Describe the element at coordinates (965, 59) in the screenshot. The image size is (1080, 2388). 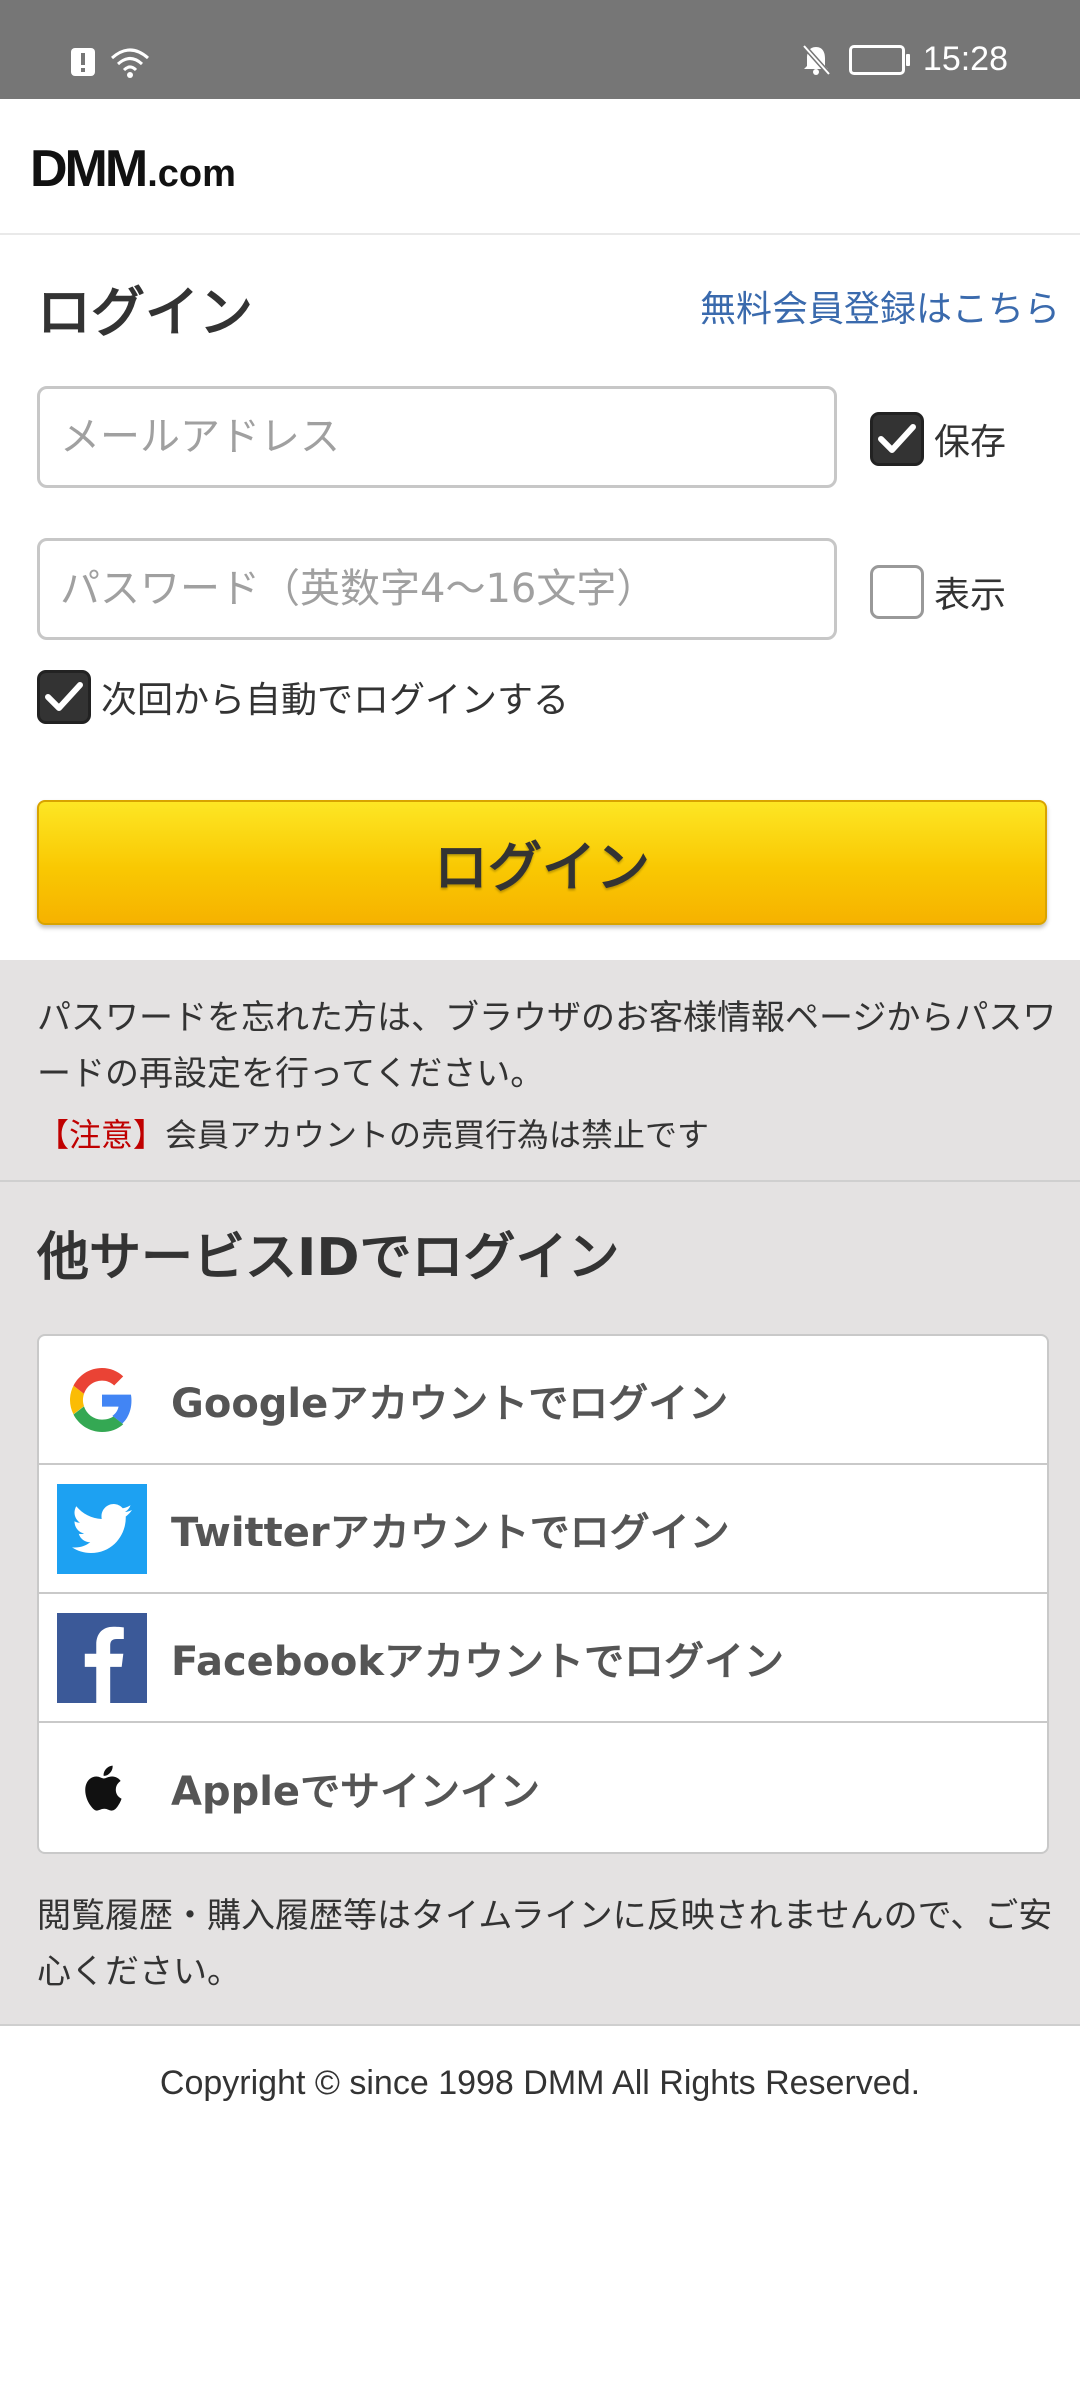
I see `status-time: 15:28` at that location.